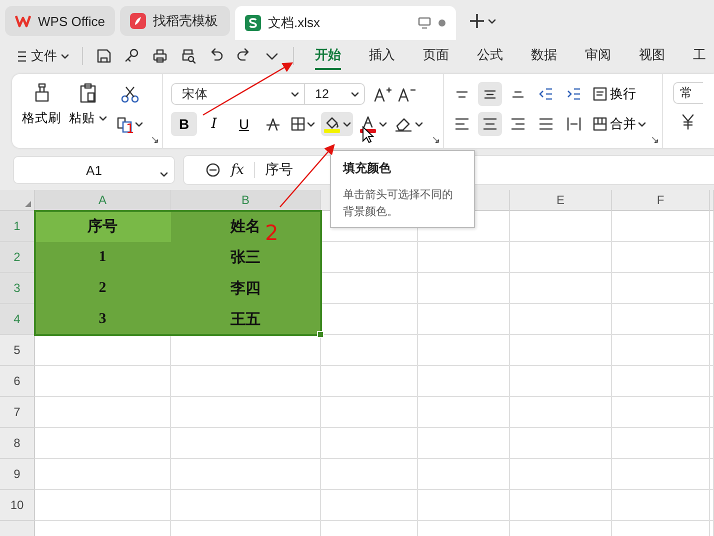 The image size is (714, 536). What do you see at coordinates (271, 233) in the screenshot?
I see `annotation-number: 2` at bounding box center [271, 233].